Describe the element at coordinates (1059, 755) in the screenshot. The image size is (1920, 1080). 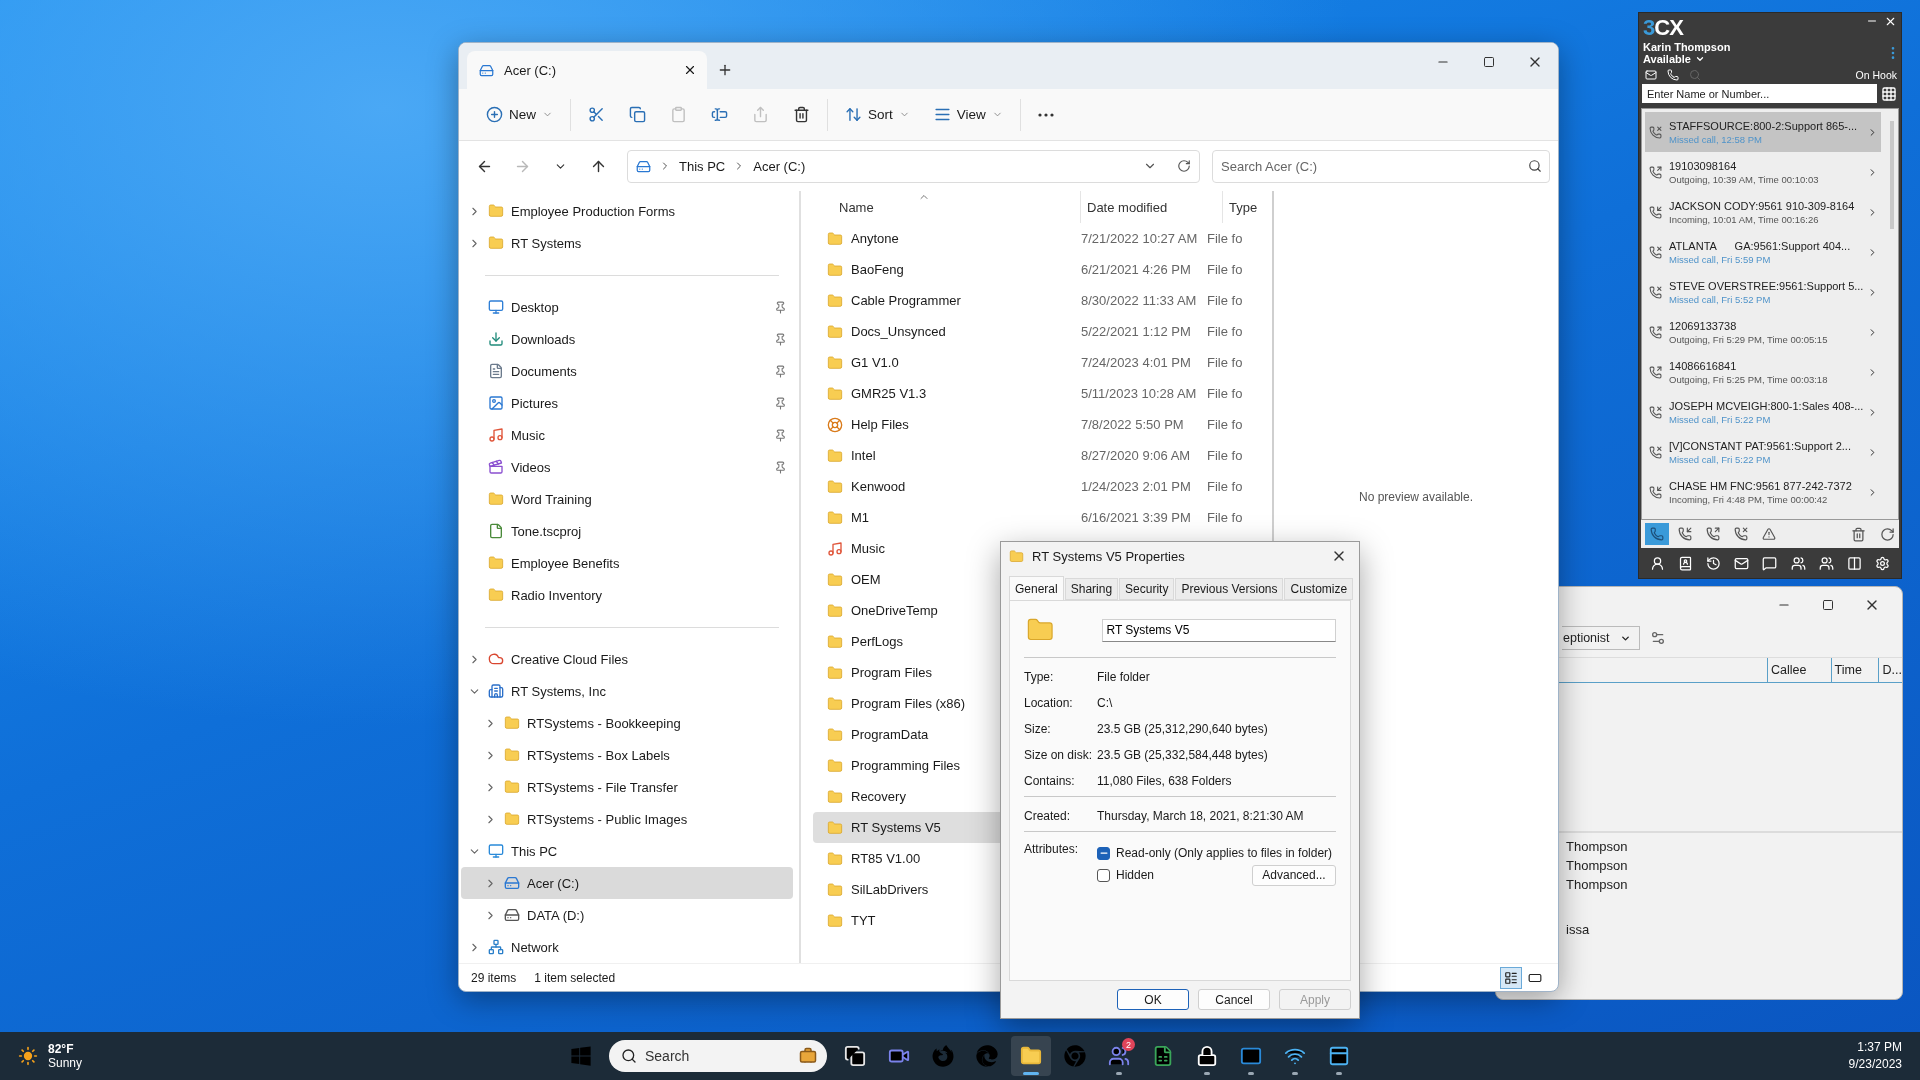
I see `property-label: Size on disk:` at that location.